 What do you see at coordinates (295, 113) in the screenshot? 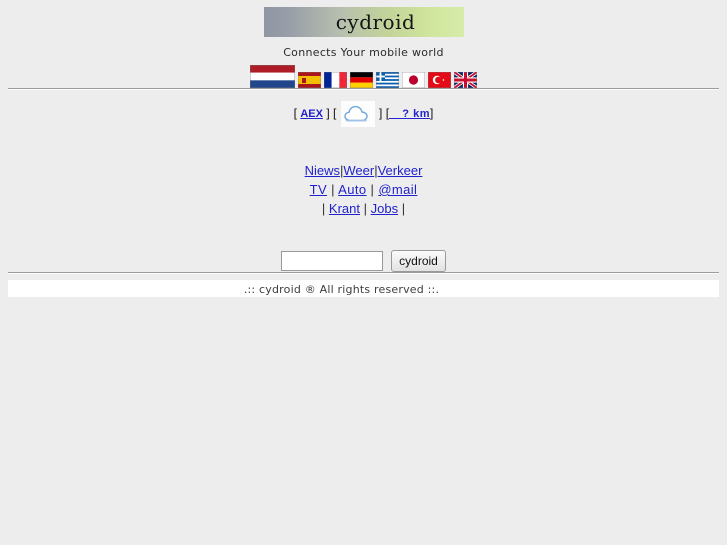
I see `status-open-bracket-1: [` at bounding box center [295, 113].